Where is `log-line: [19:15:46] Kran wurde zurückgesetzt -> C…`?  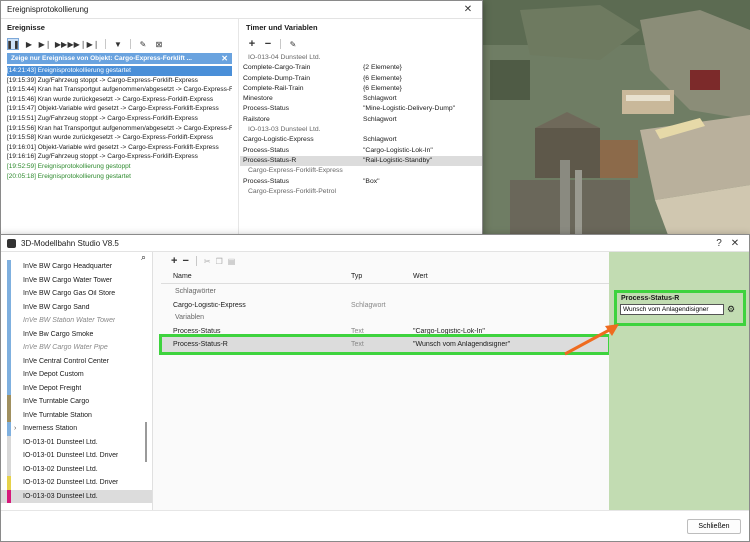 log-line: [19:15:46] Kran wurde zurückgesetzt -> C… is located at coordinates (119, 100).